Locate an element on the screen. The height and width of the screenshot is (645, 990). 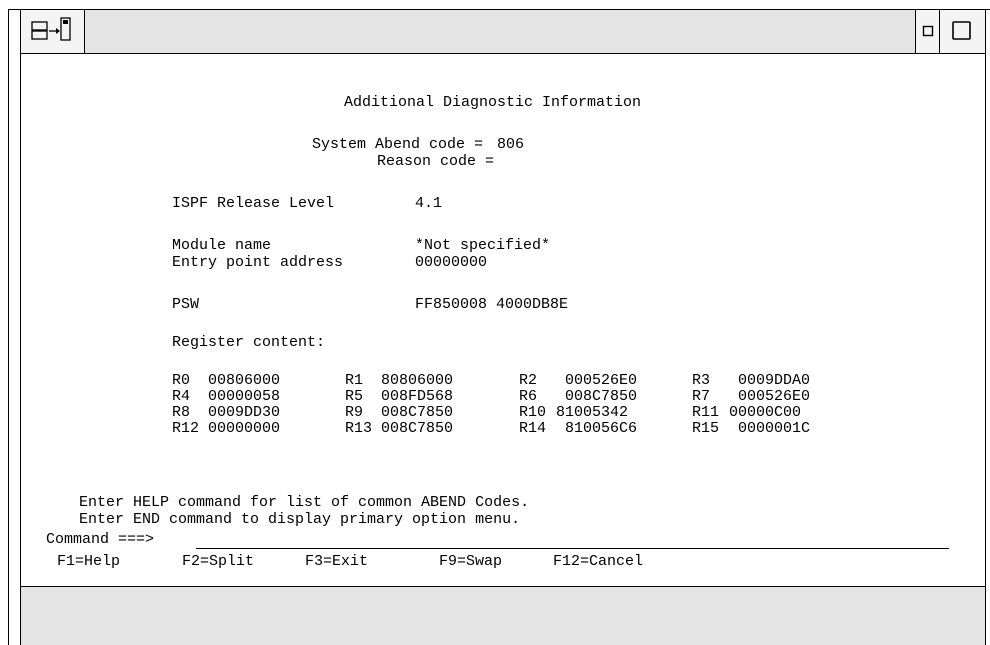
register-value: 80806000 is located at coordinates (417, 380).